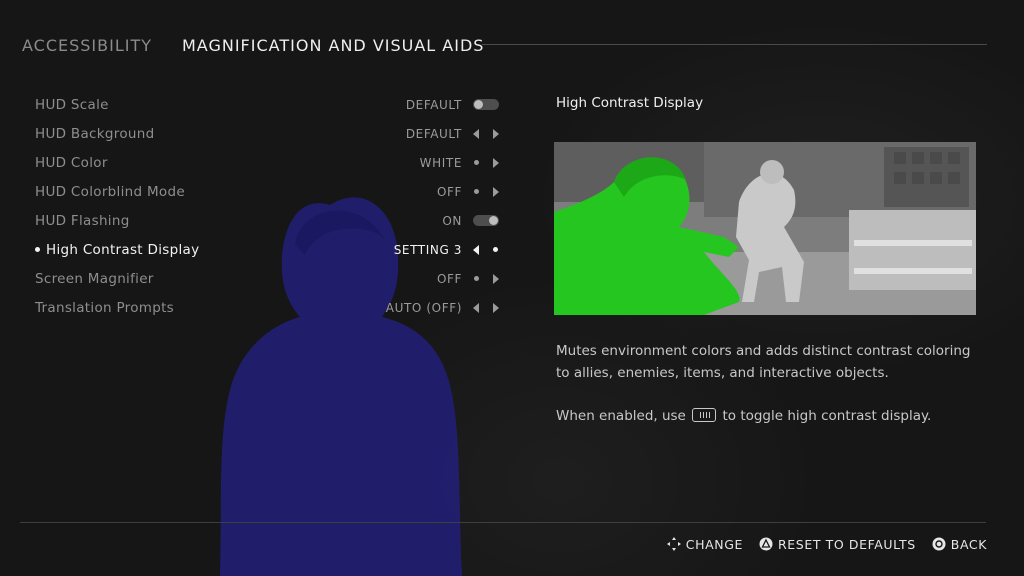  I want to click on setting-label: HUD Scale, so click(72, 105).